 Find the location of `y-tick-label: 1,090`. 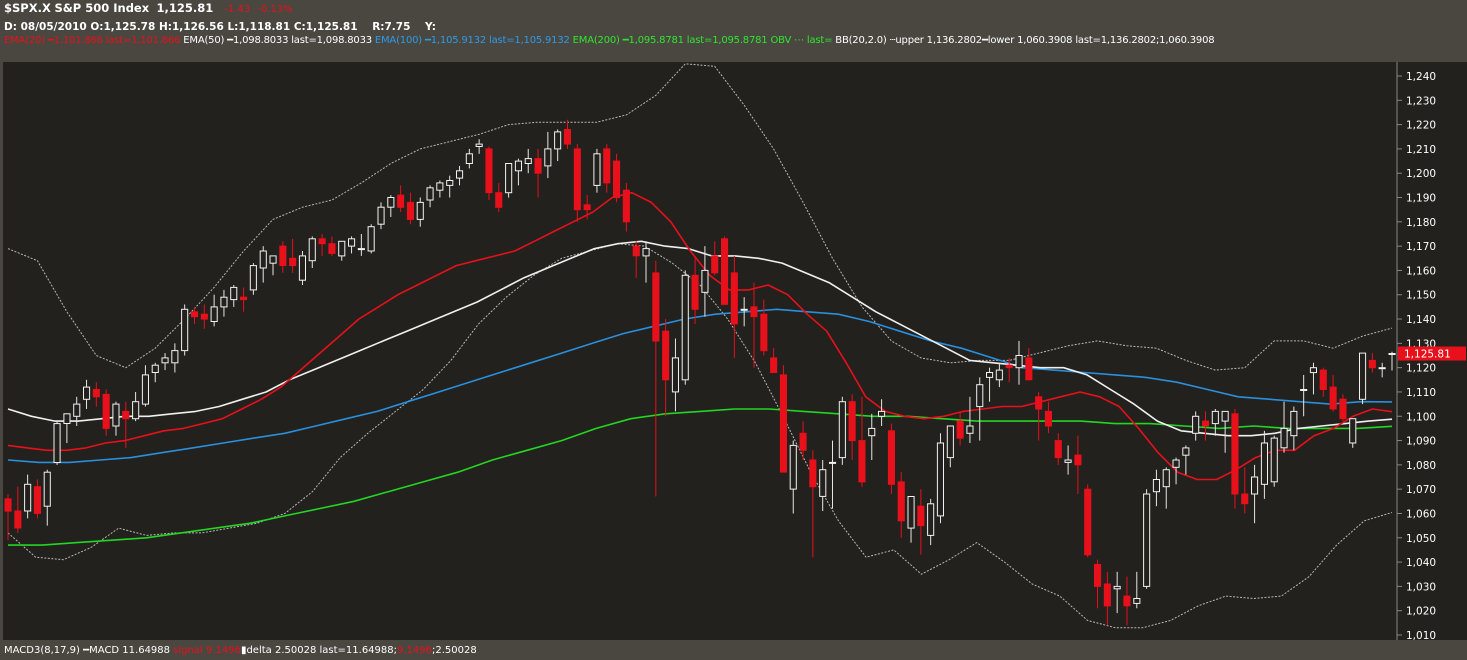

y-tick-label: 1,090 is located at coordinates (1421, 442).